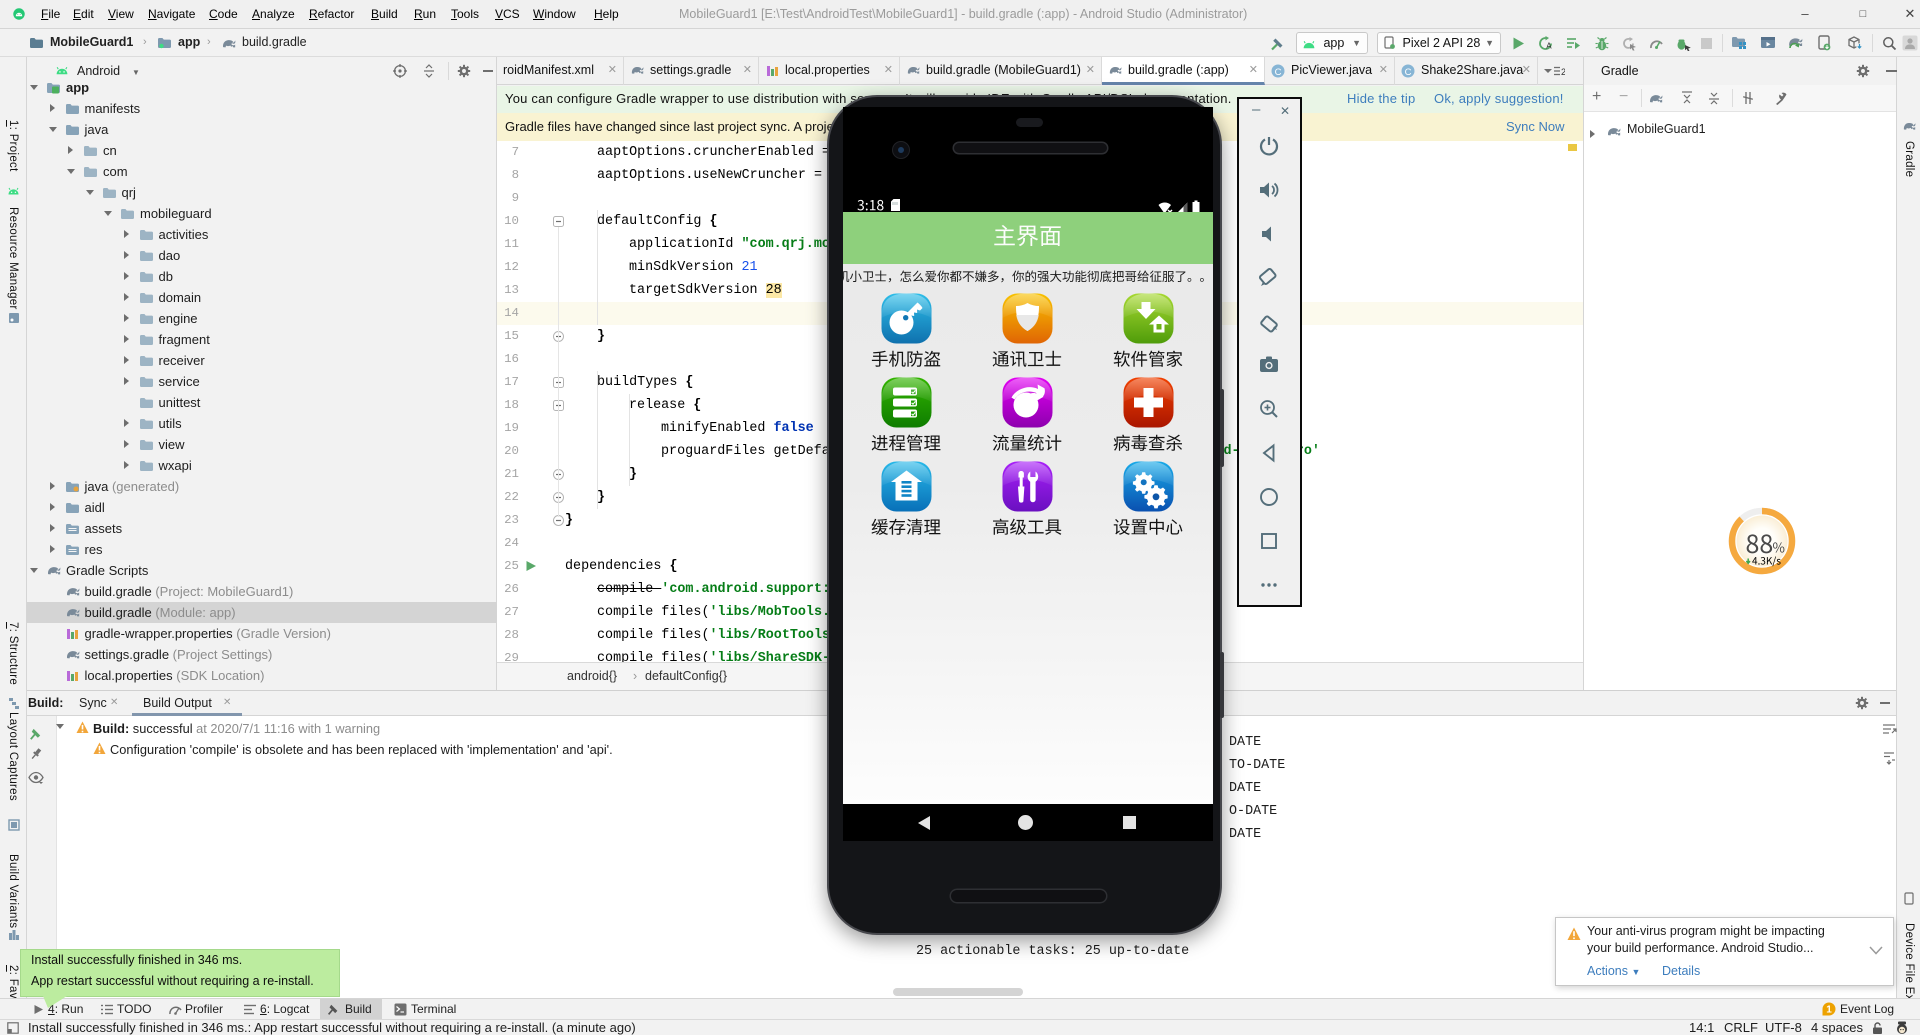  What do you see at coordinates (1549, 46) in the screenshot?
I see `svg-text: A` at bounding box center [1549, 46].